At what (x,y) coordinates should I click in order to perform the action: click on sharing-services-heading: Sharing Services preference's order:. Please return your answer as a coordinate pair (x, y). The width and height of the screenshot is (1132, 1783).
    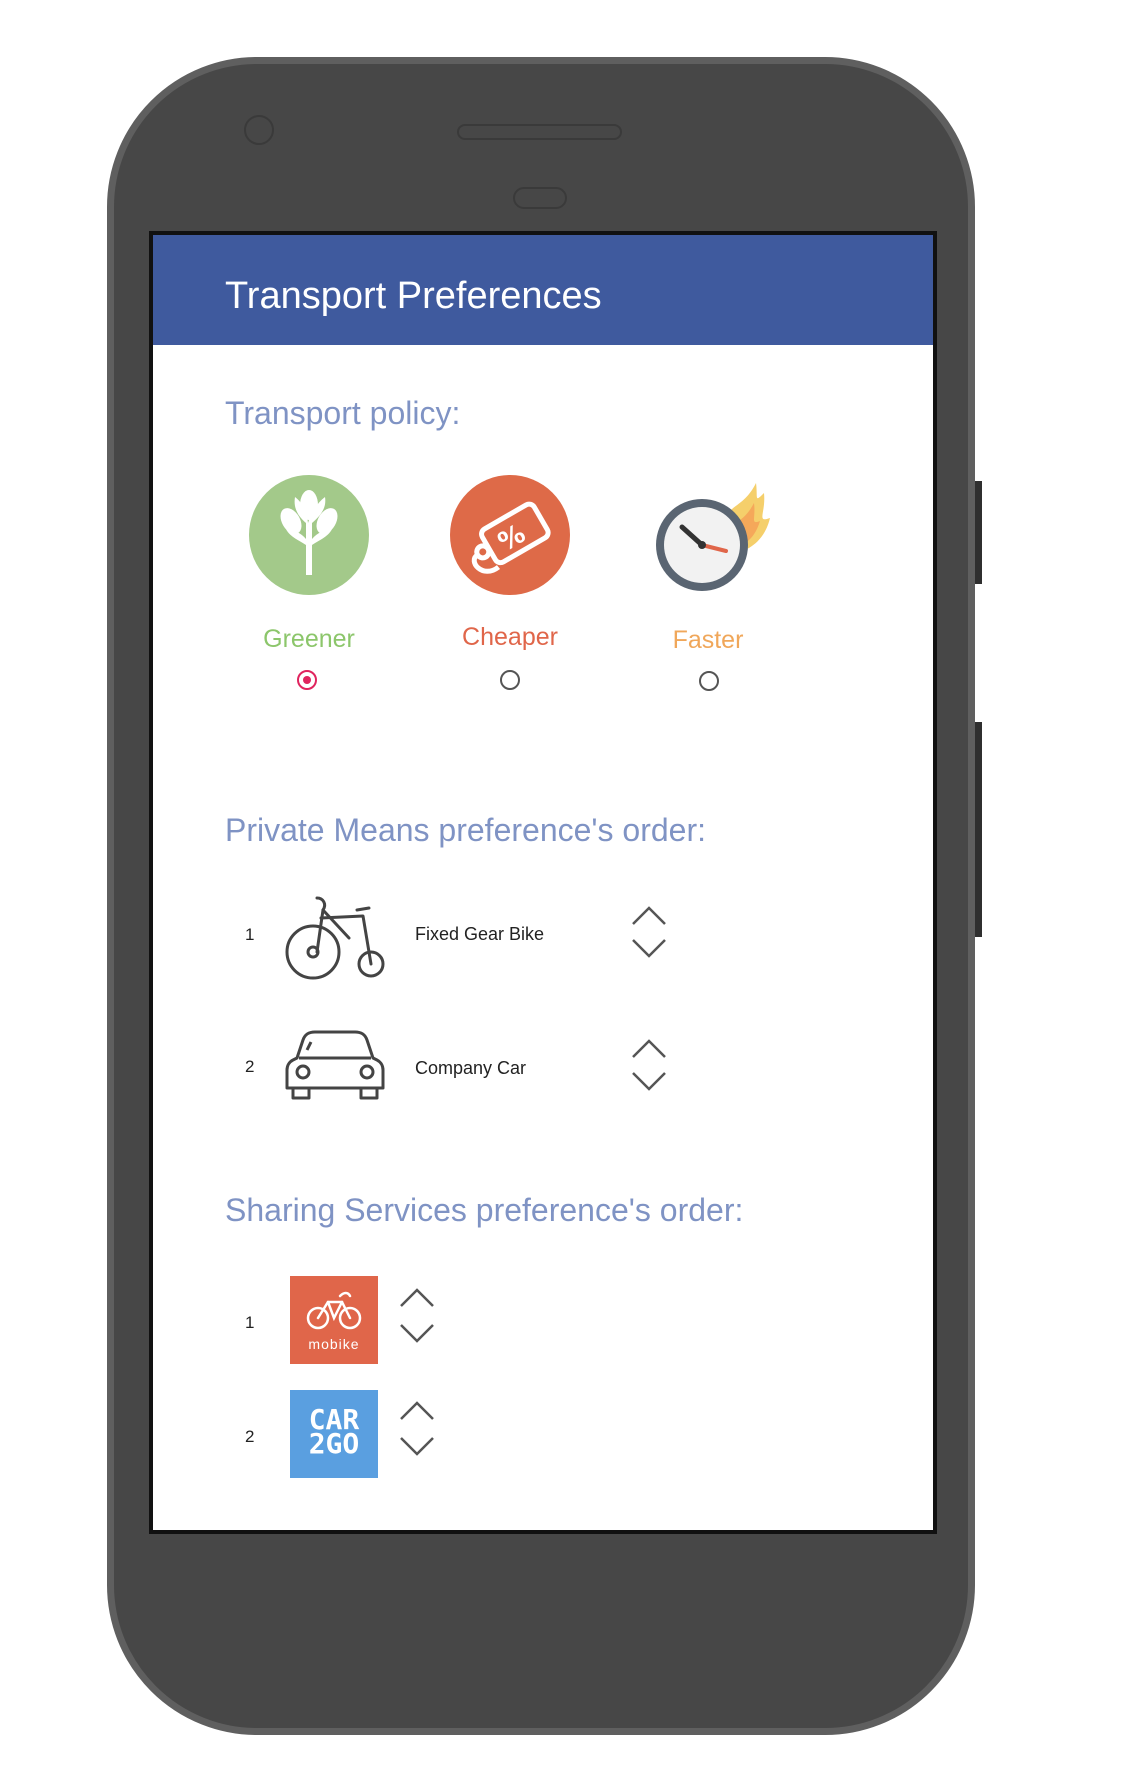
    Looking at the image, I should click on (484, 1210).